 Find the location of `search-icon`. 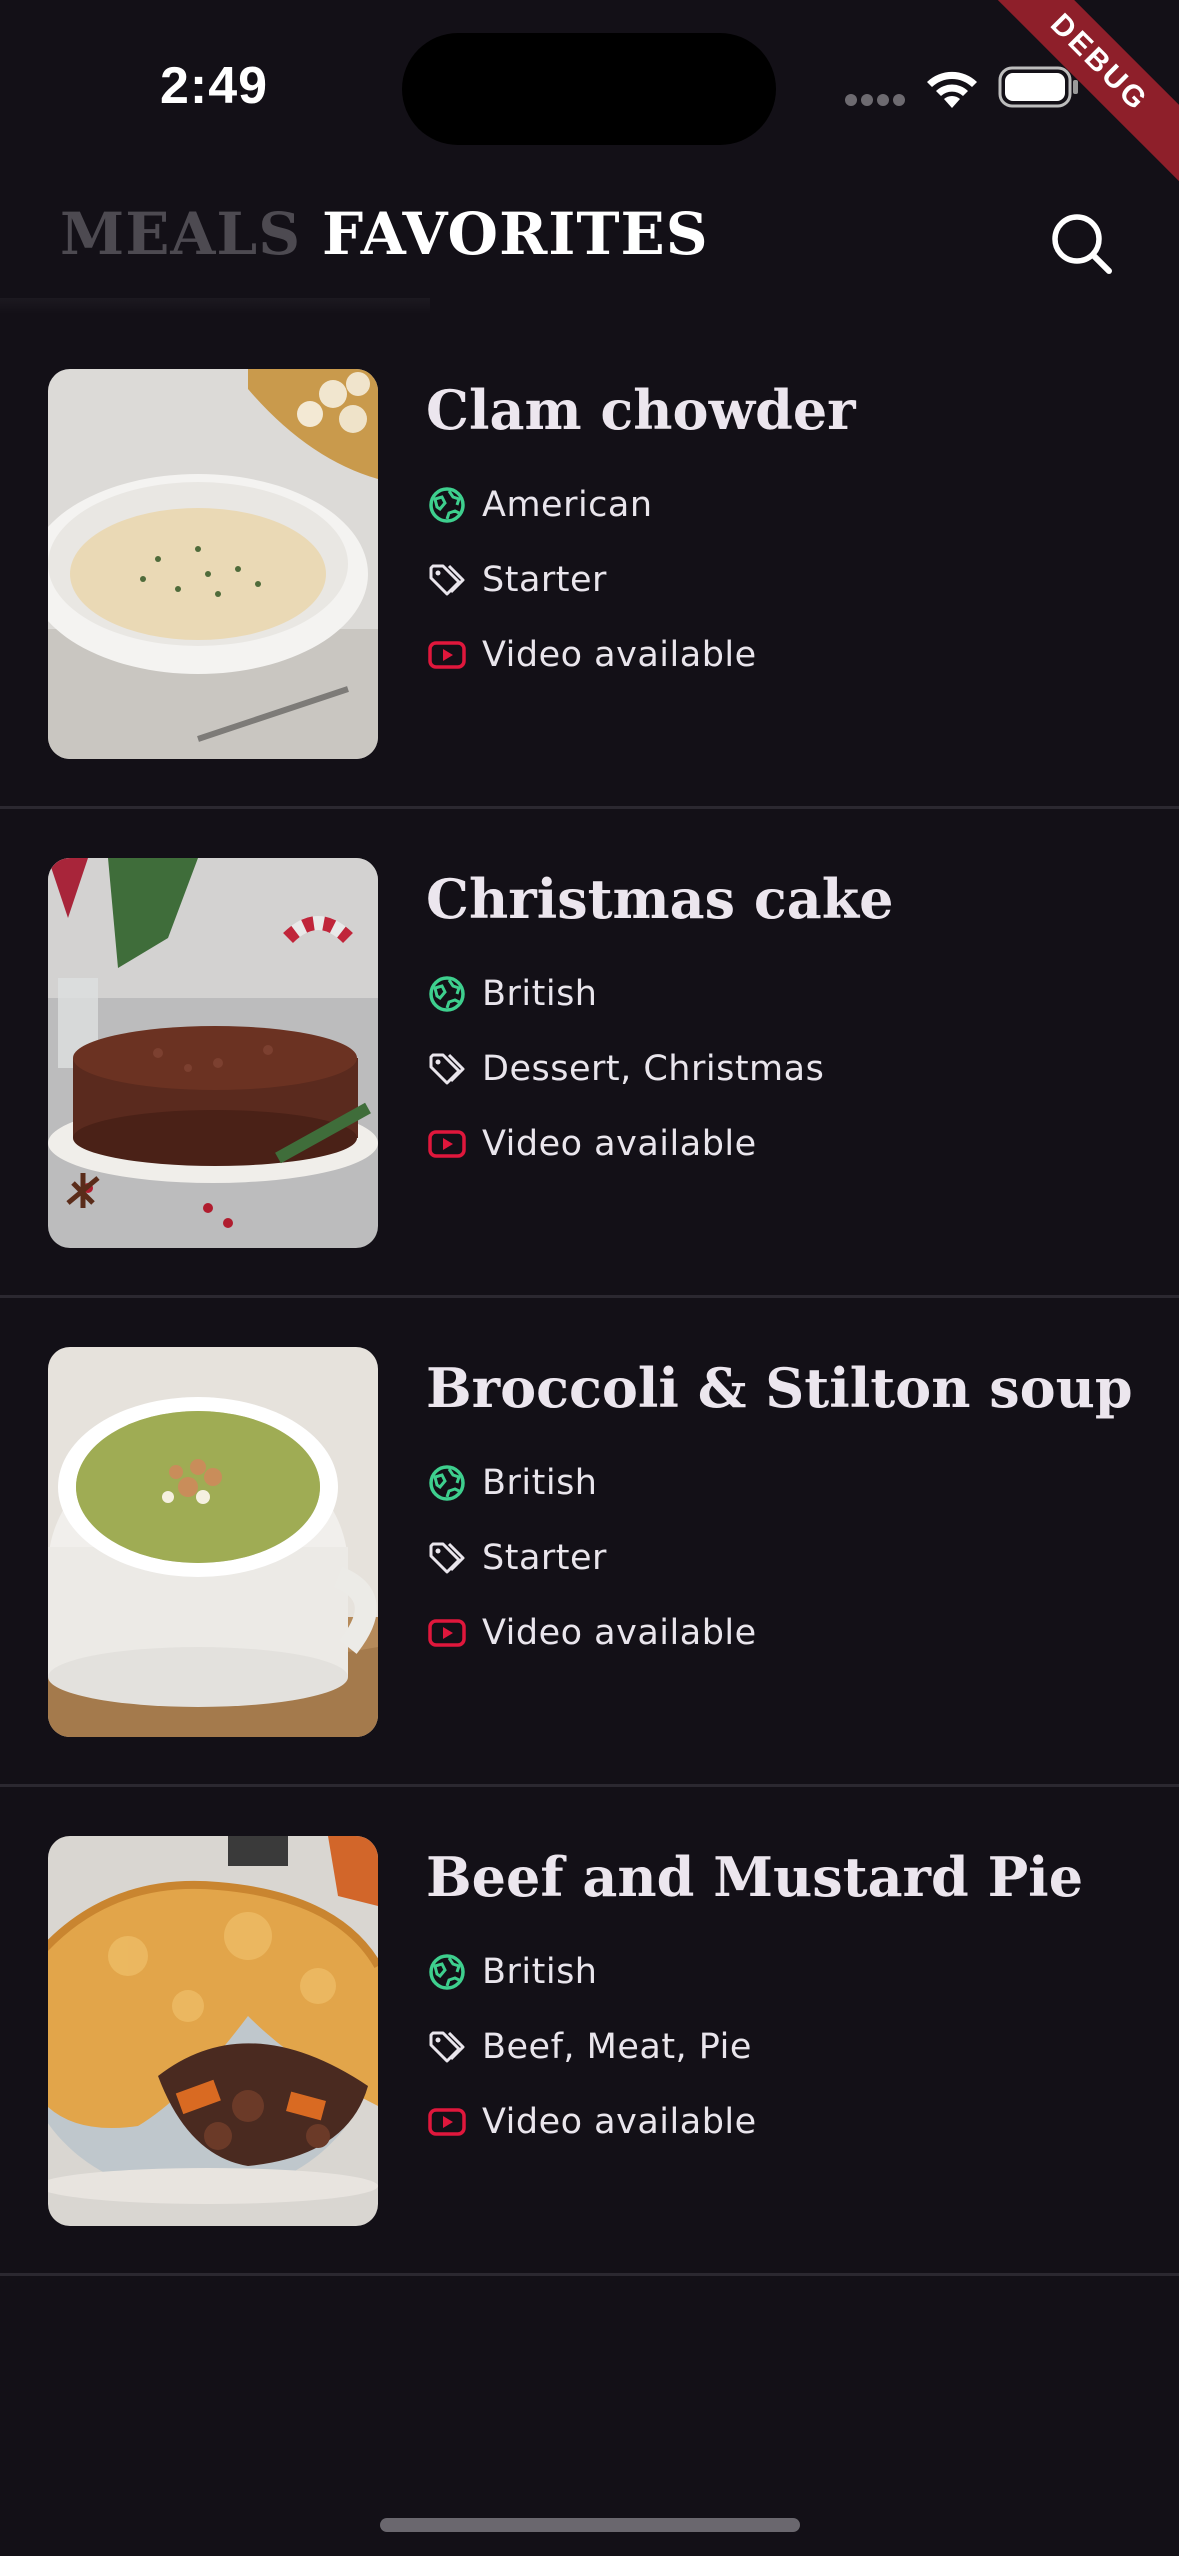

search-icon is located at coordinates (1082, 244).